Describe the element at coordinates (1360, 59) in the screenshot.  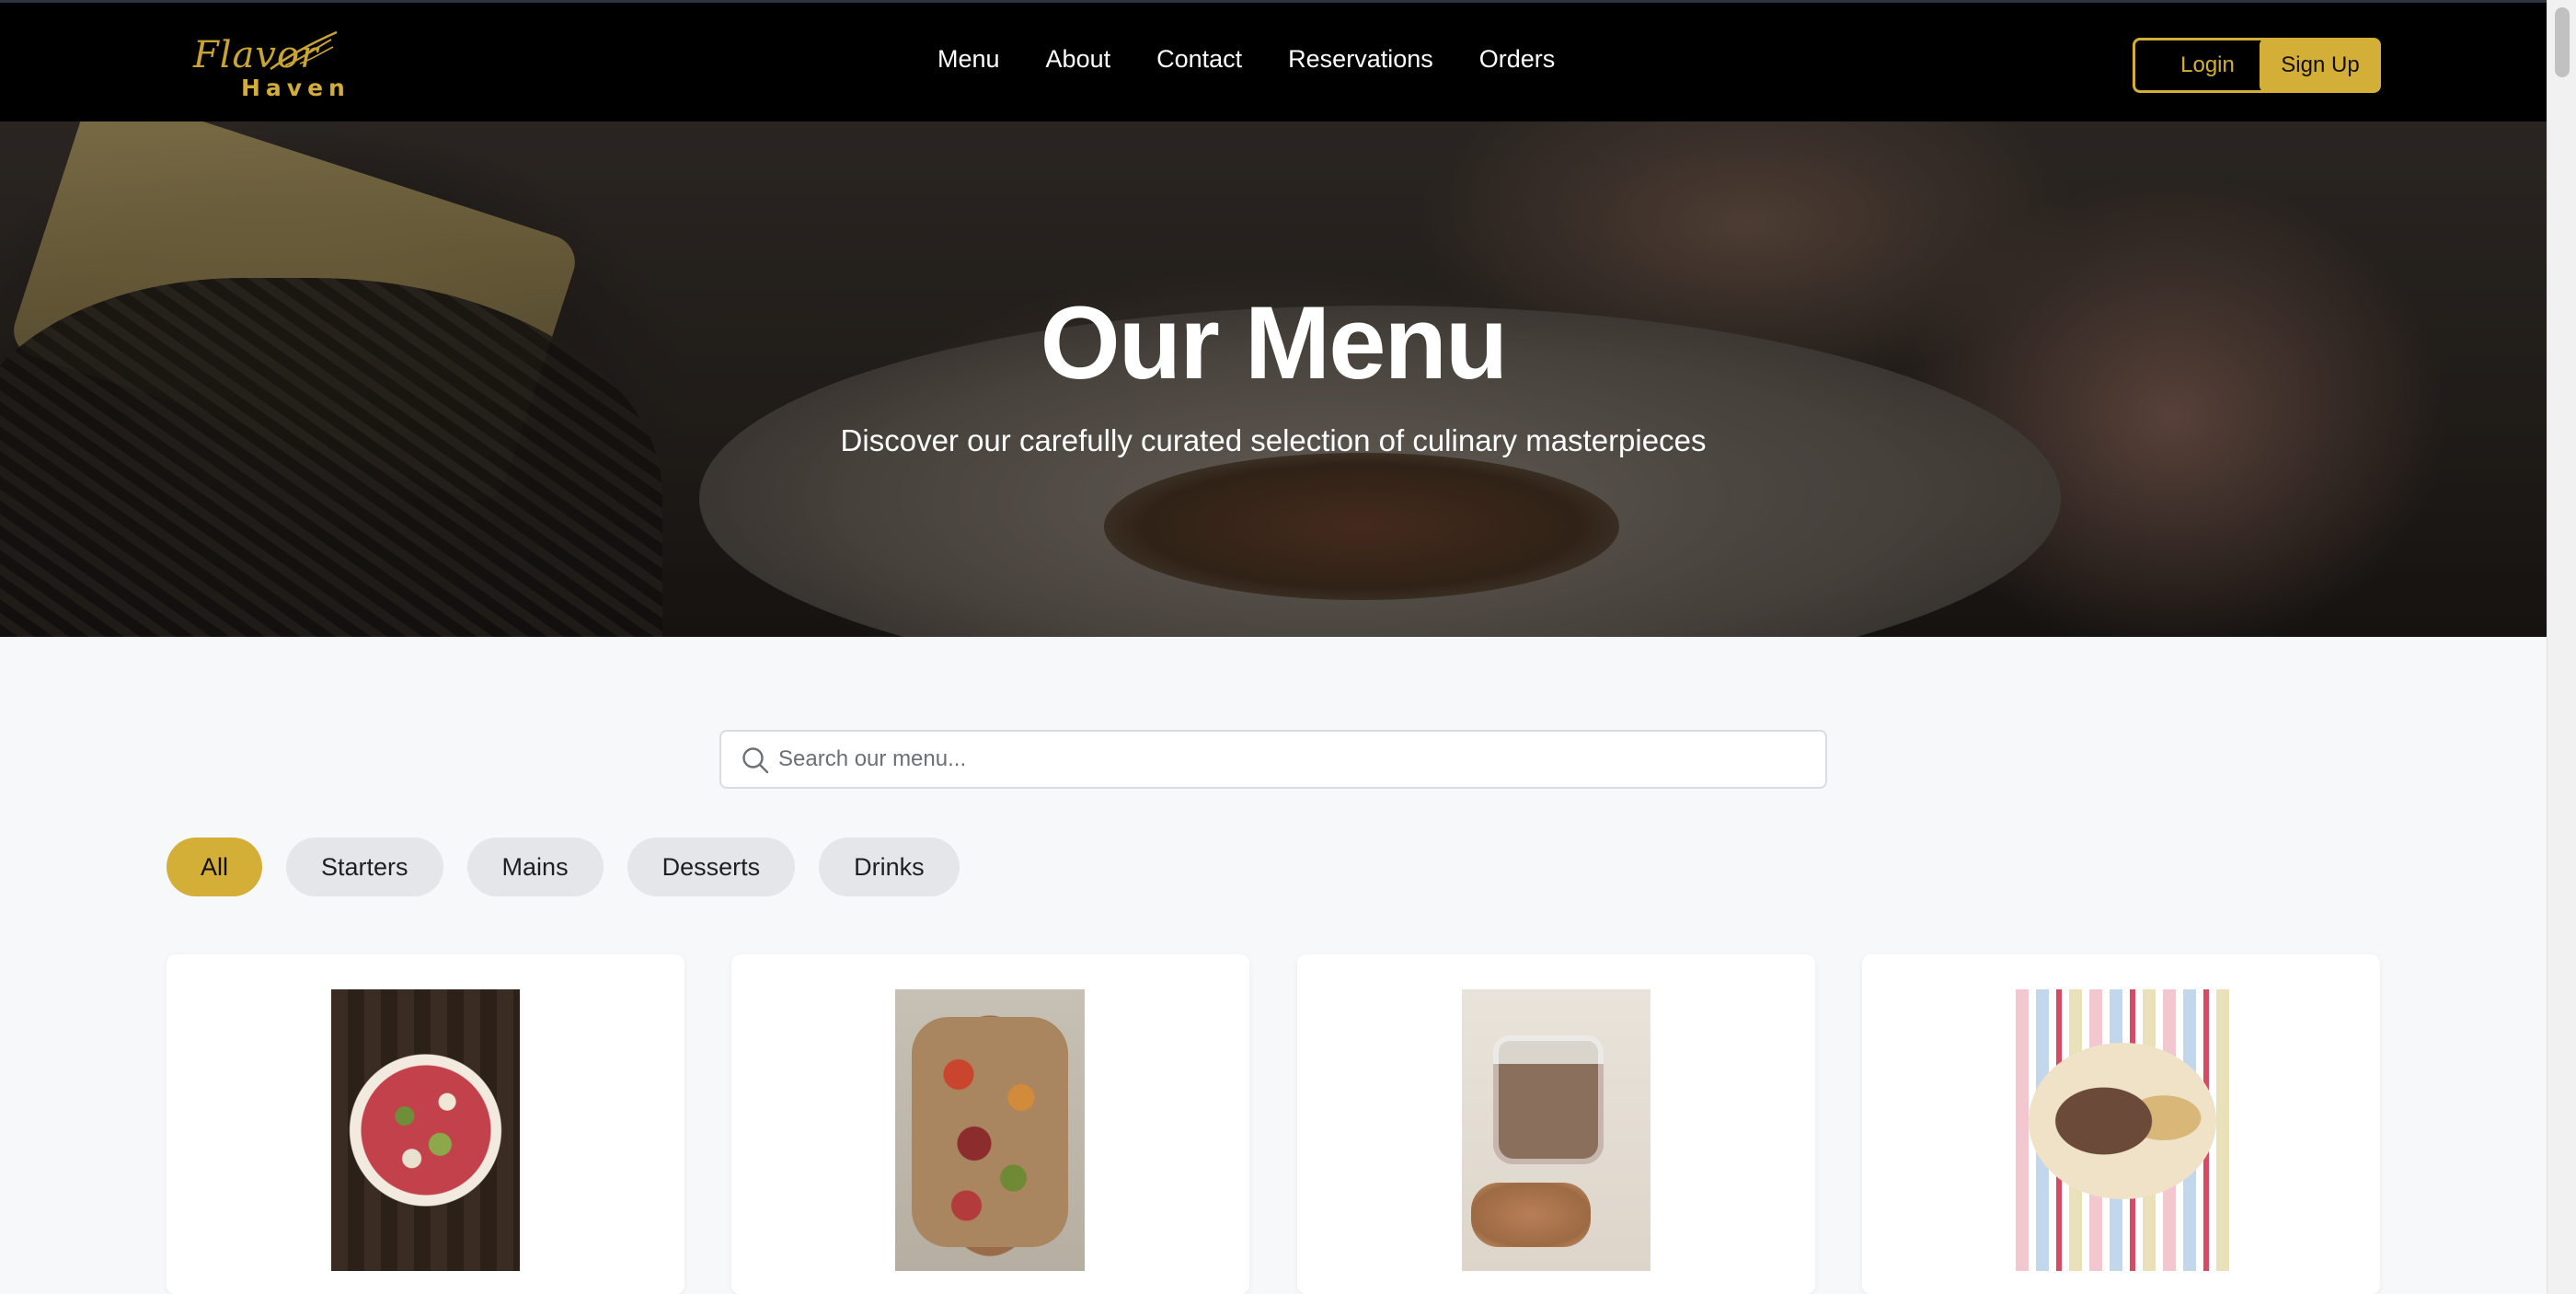
I see `nav-link-reservations: Reservations` at that location.